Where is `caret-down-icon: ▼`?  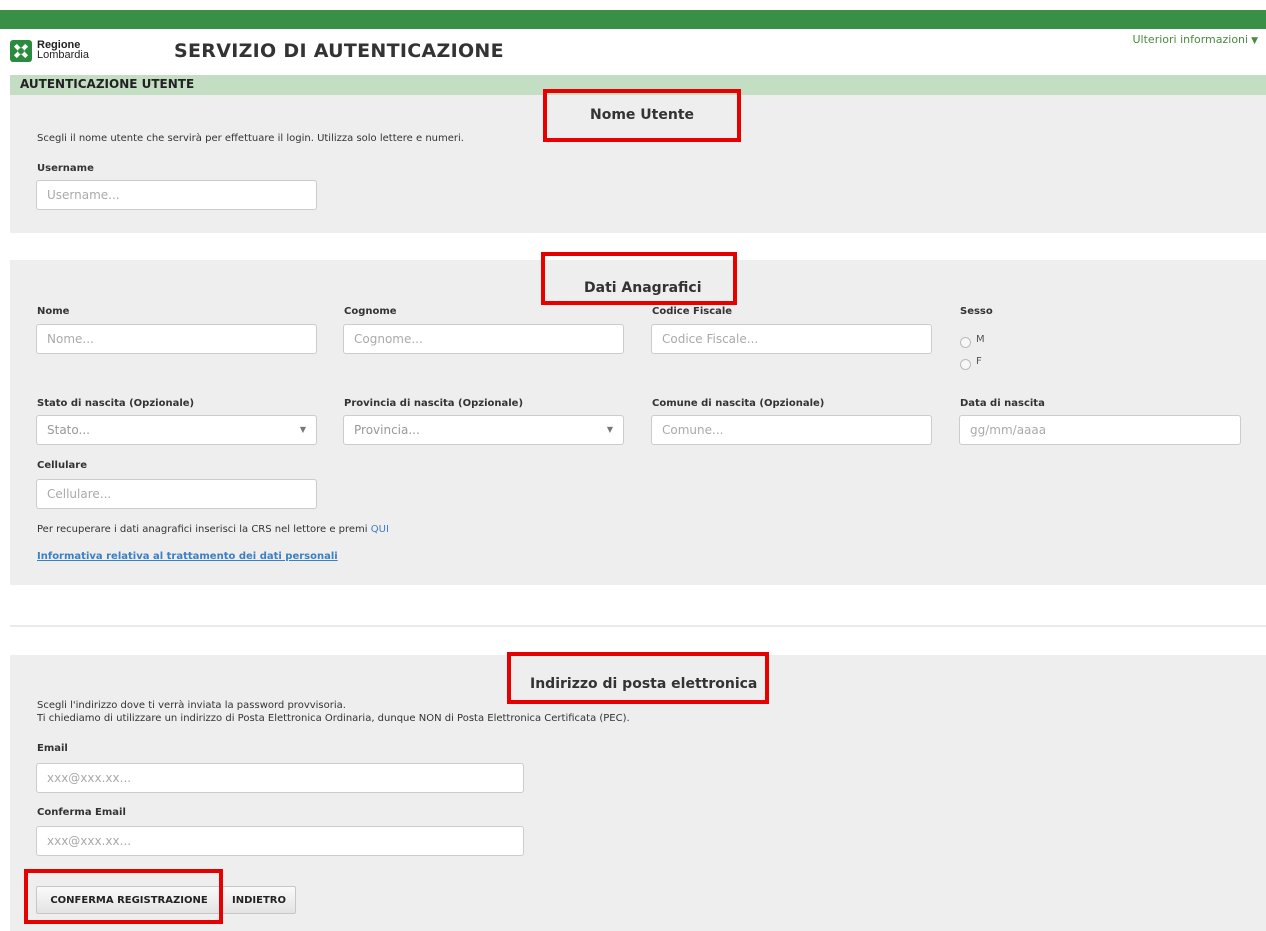 caret-down-icon: ▼ is located at coordinates (1254, 41).